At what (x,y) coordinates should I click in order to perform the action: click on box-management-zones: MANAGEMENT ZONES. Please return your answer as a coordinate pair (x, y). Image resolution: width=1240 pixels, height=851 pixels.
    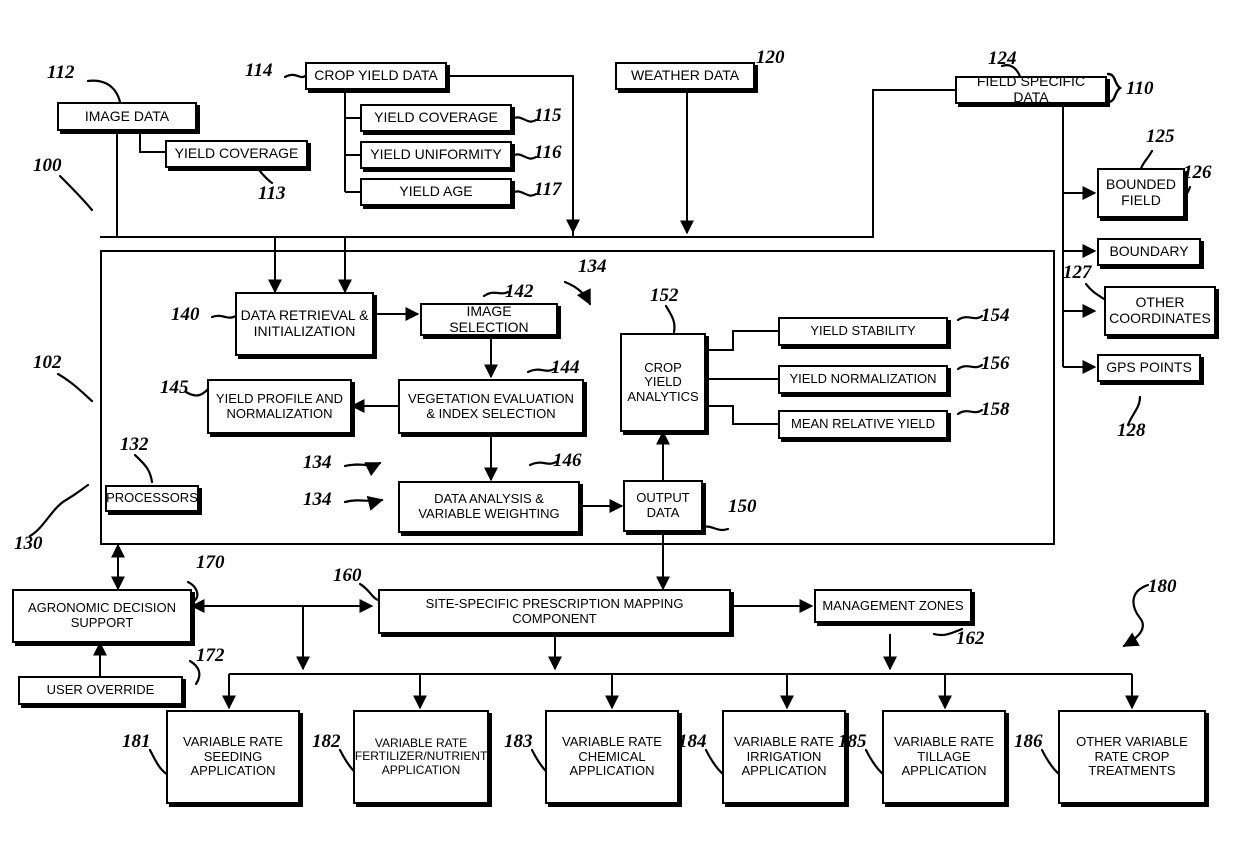
    Looking at the image, I should click on (893, 606).